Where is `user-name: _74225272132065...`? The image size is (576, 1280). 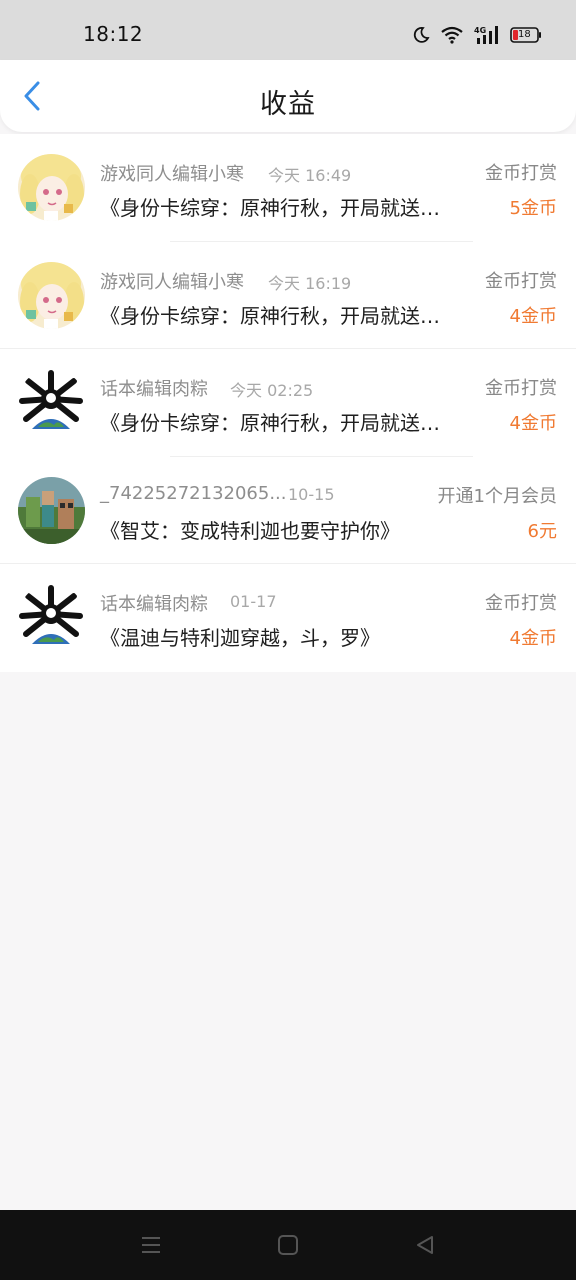
user-name: _74225272132065... is located at coordinates (193, 493).